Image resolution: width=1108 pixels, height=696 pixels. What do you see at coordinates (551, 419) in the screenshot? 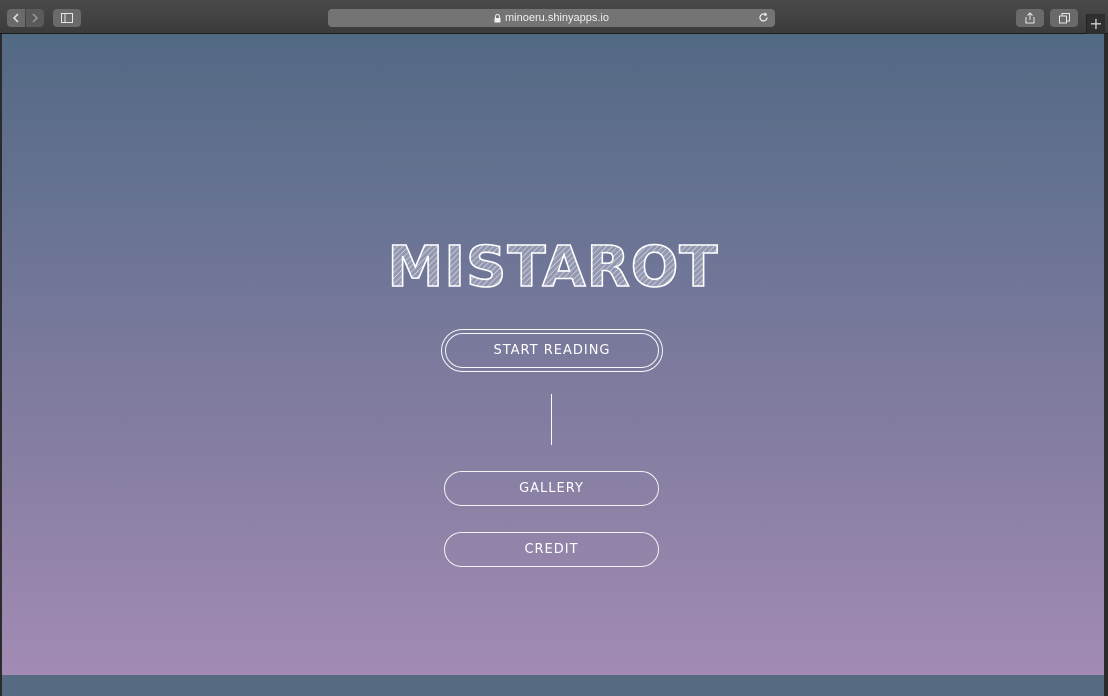
I see `vertical-divider` at bounding box center [551, 419].